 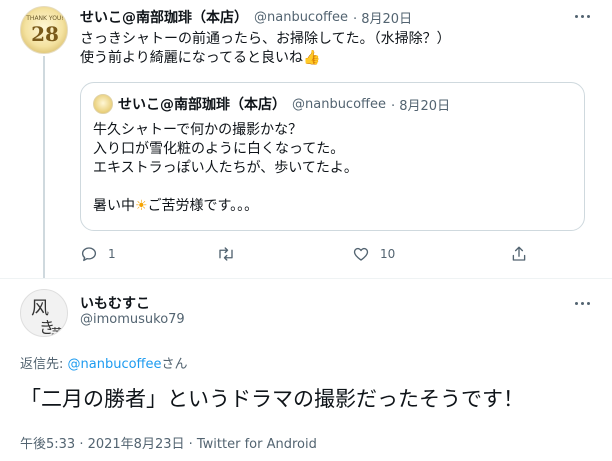 What do you see at coordinates (45, 18) in the screenshot?
I see `avatar-caption: THANK YOU!` at bounding box center [45, 18].